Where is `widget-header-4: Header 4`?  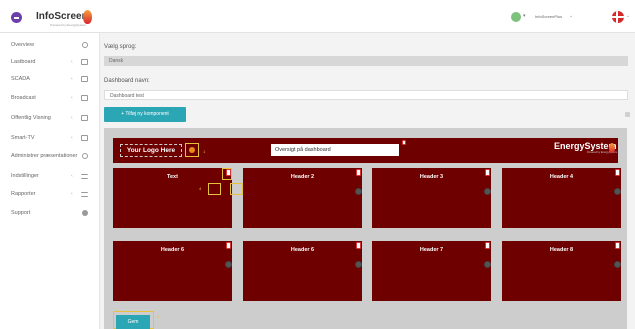 widget-header-4: Header 4 is located at coordinates (561, 198).